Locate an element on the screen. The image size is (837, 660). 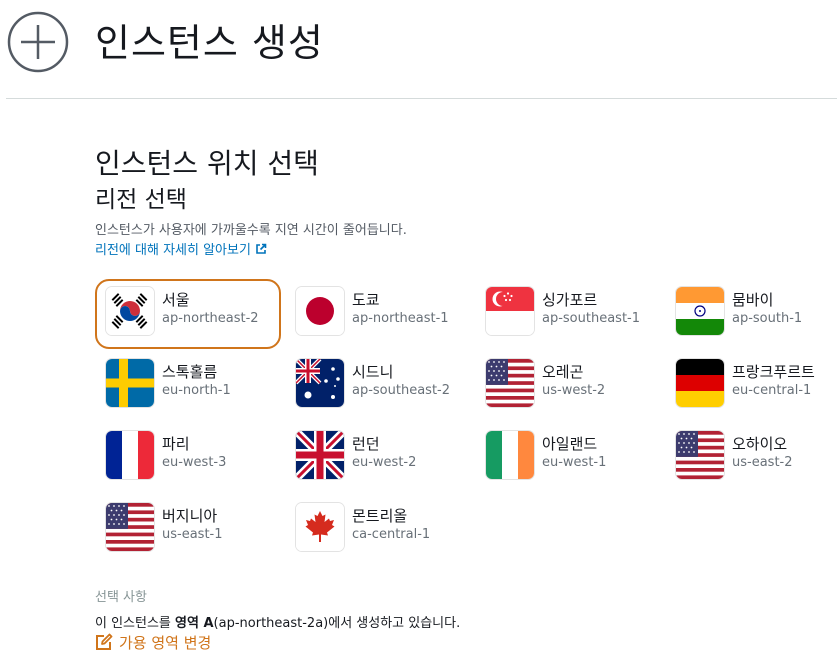
japan-flag-icon is located at coordinates (320, 311).